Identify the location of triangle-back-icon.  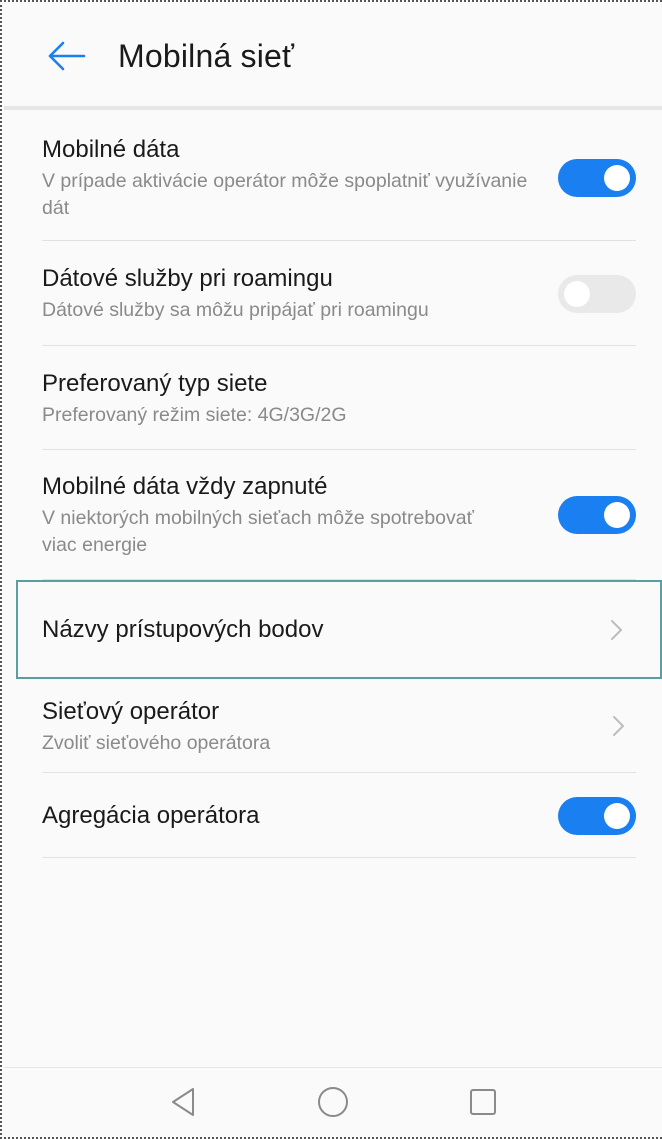
(183, 1101).